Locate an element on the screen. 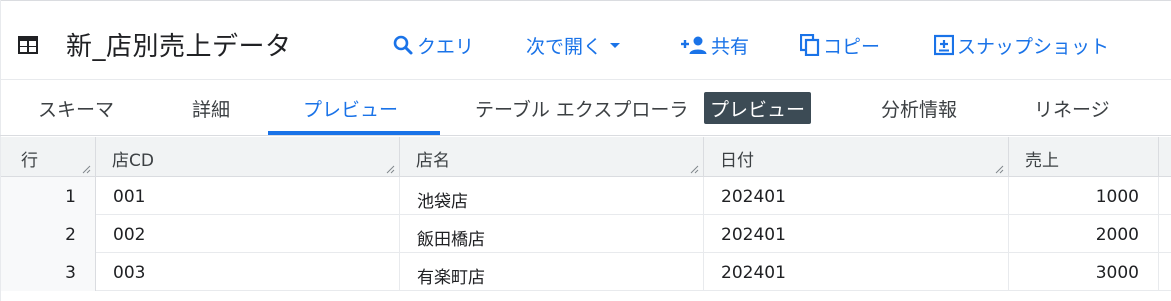 The image size is (1171, 301). open-with-button: 次で開く is located at coordinates (575, 45).